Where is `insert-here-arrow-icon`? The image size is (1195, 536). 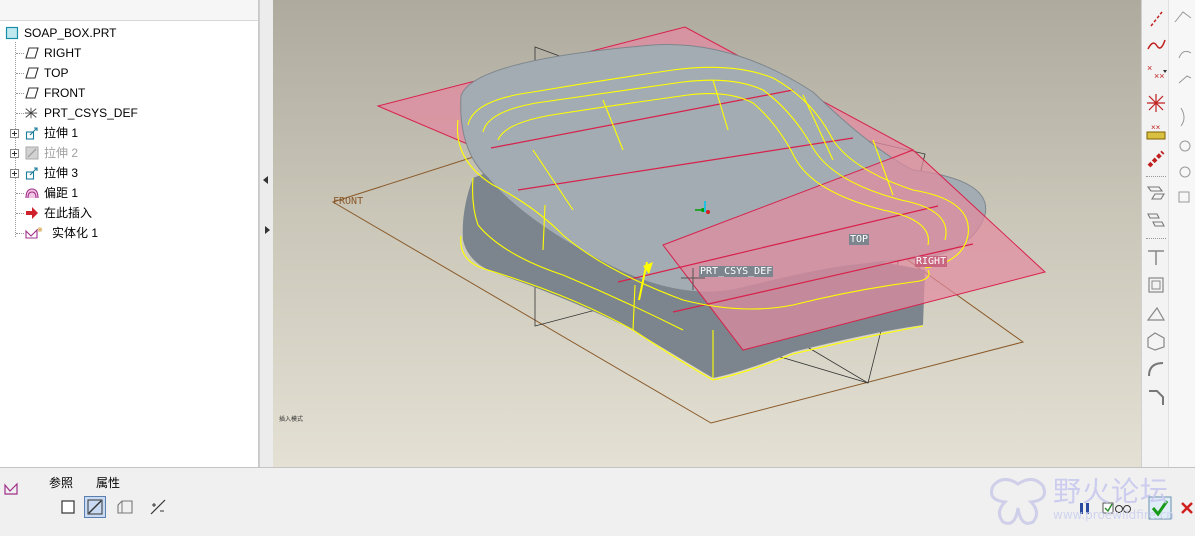 insert-here-arrow-icon is located at coordinates (32, 213).